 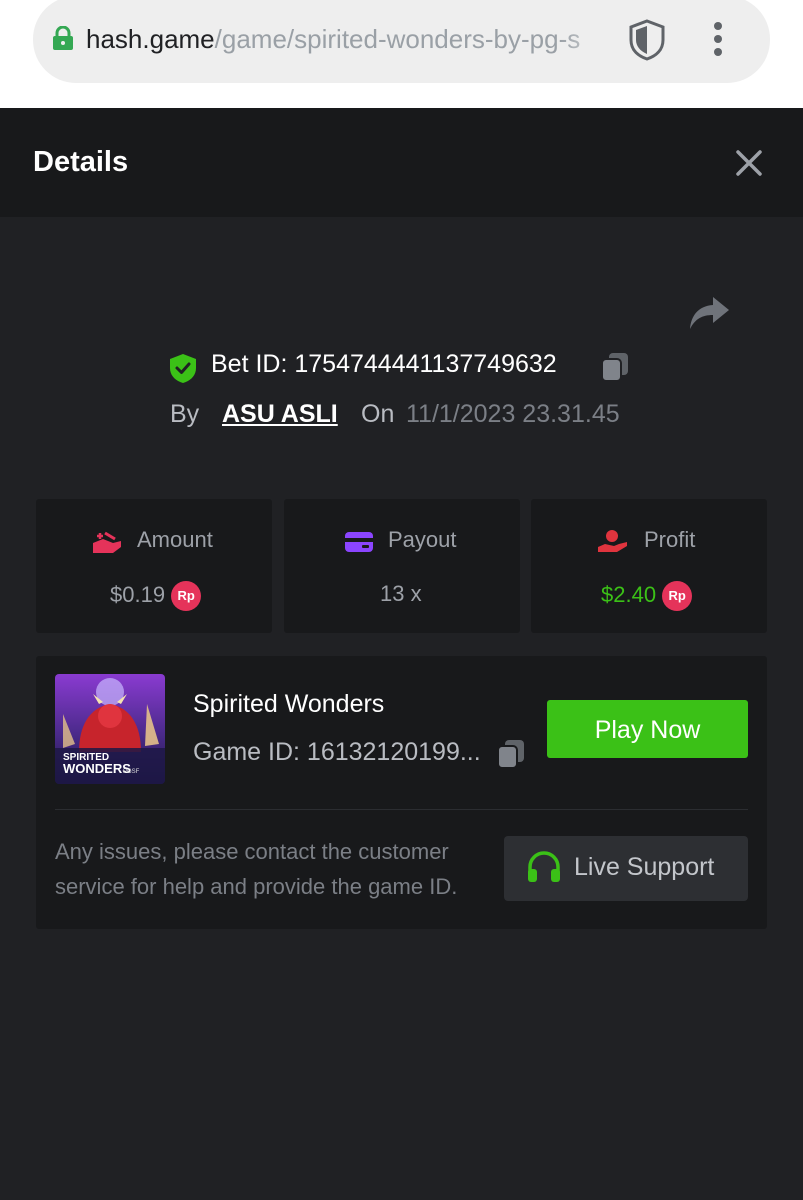 What do you see at coordinates (629, 594) in the screenshot?
I see `profit-value: $2.40` at bounding box center [629, 594].